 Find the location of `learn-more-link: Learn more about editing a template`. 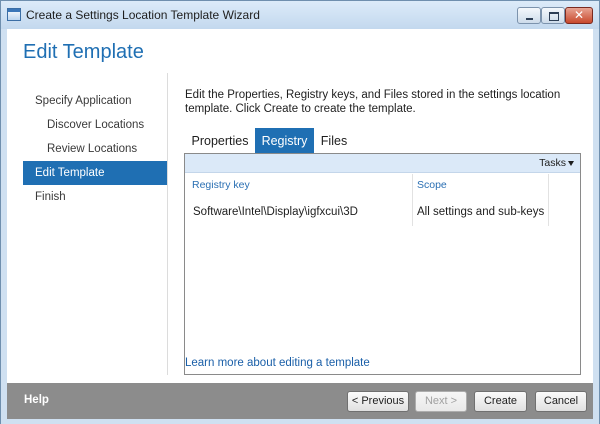

learn-more-link: Learn more about editing a template is located at coordinates (277, 363).